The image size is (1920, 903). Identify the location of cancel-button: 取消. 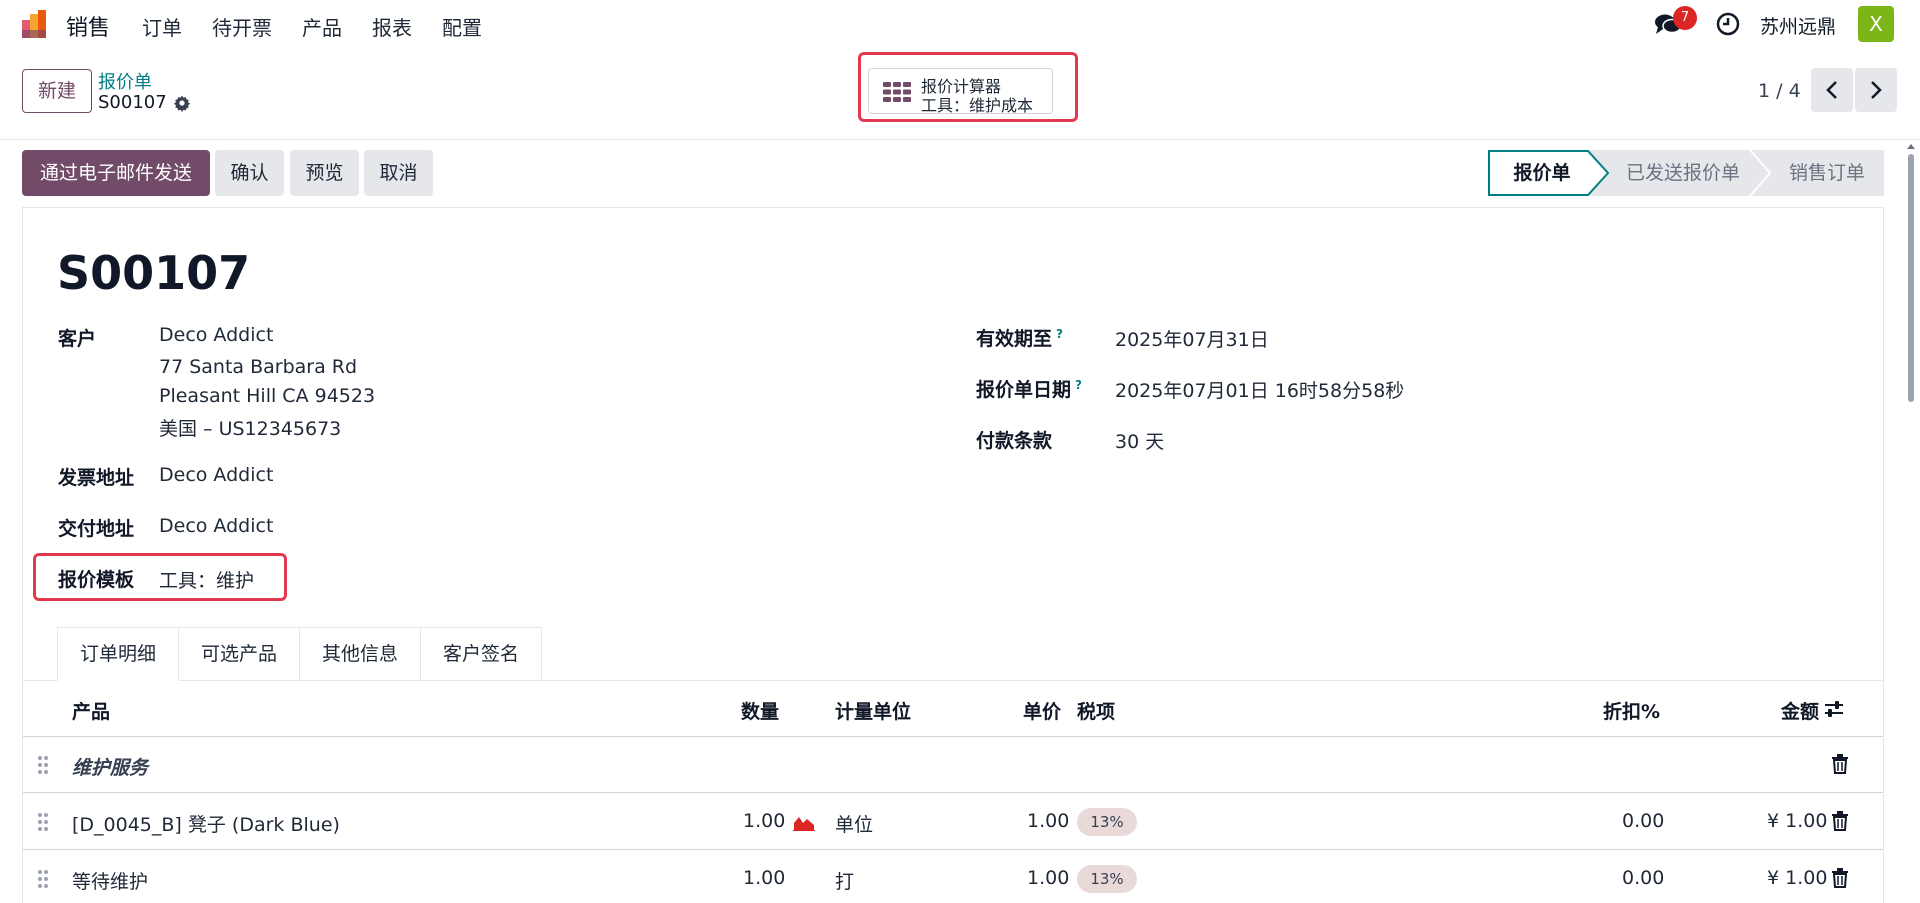
(398, 173).